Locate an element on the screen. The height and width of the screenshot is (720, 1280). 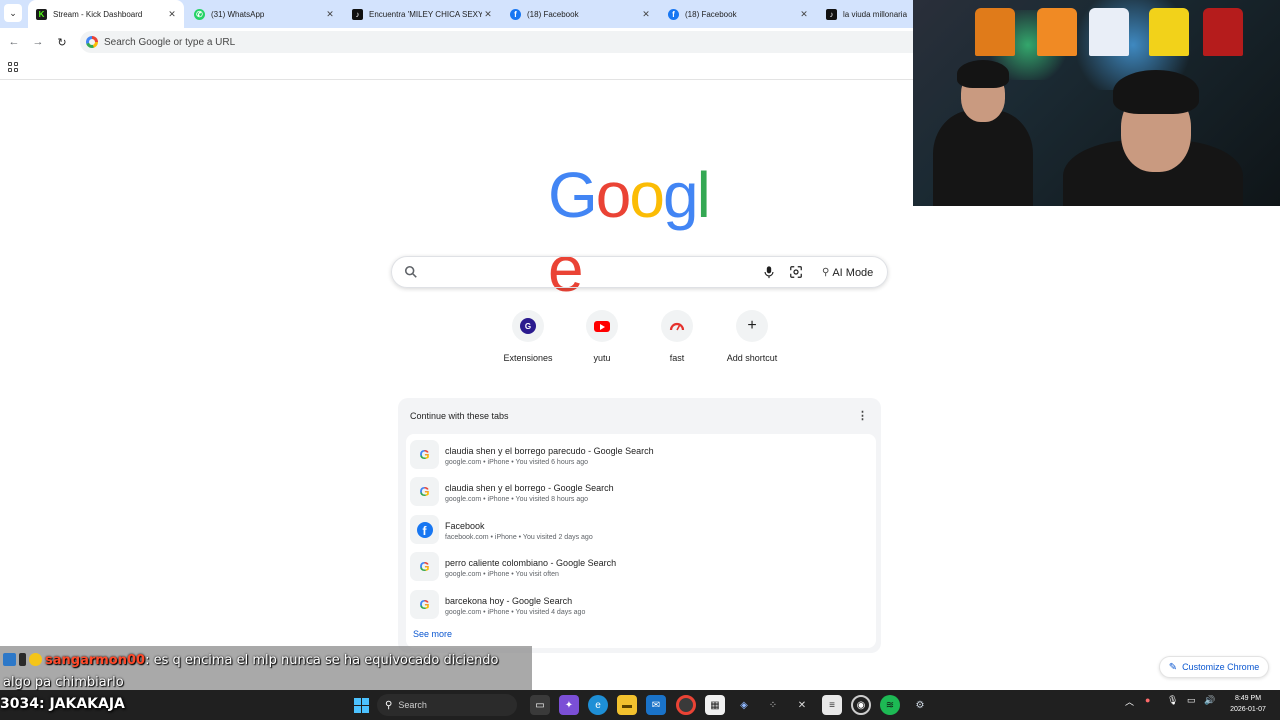
sword-badge-icon is located at coordinates (22, 659).